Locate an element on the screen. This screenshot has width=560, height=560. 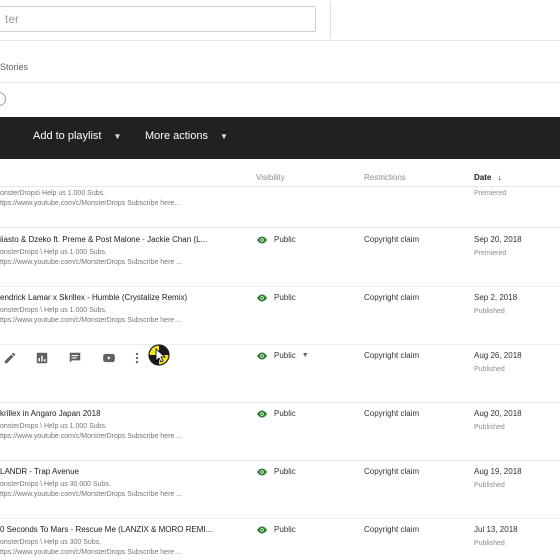
column-date: Date ↓ is located at coordinates (488, 177).